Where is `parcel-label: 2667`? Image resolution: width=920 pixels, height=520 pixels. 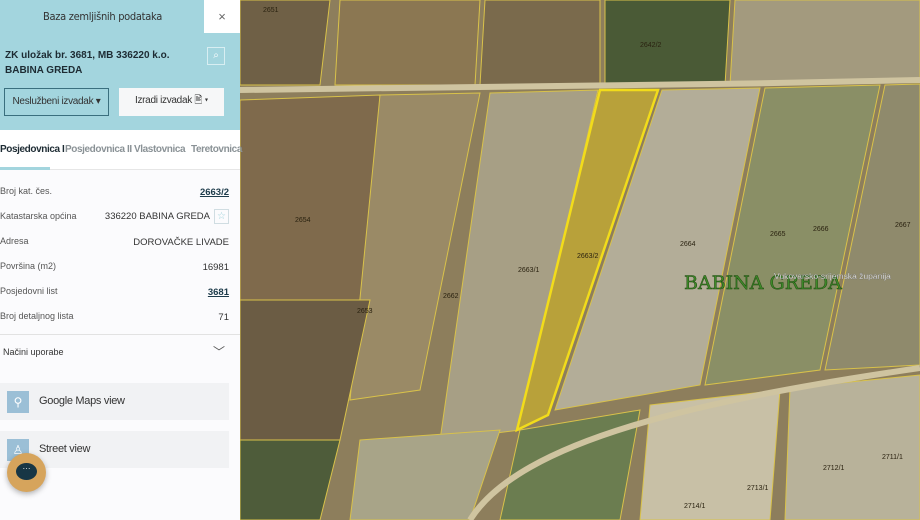
parcel-label: 2667 is located at coordinates (903, 225).